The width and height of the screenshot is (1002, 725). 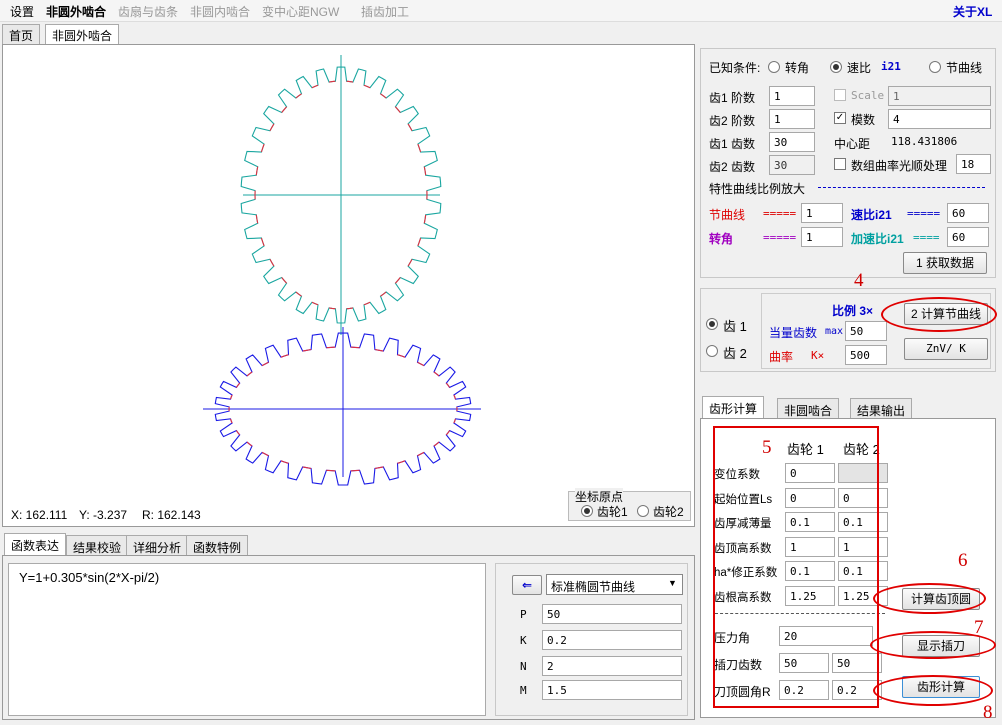 What do you see at coordinates (881, 409) in the screenshot?
I see `tab-result-output: 结果输出` at bounding box center [881, 409].